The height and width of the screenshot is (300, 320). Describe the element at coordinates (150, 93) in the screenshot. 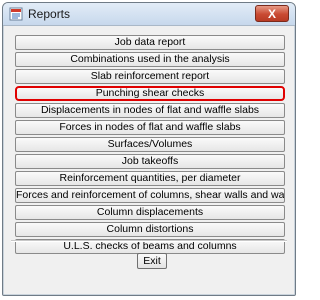

I see `report-punching-shear-button: Punching shear checks` at that location.